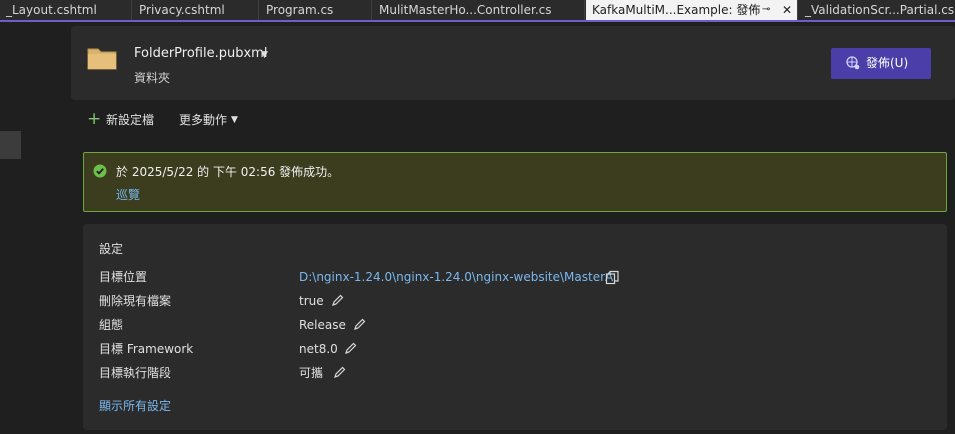  I want to click on show-all-settings-link: 顯示所有設定, so click(135, 405).